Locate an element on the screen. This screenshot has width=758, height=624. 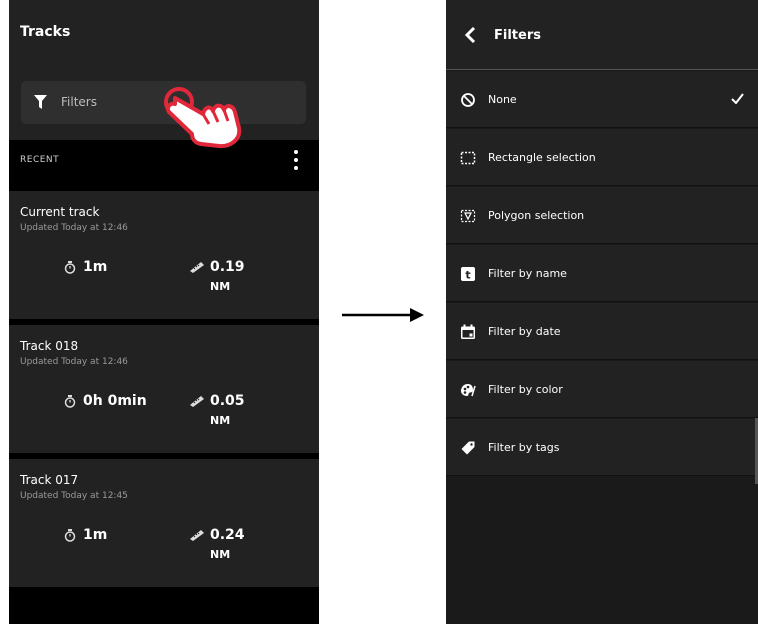
filter-option-label: Filter by date is located at coordinates (524, 331).